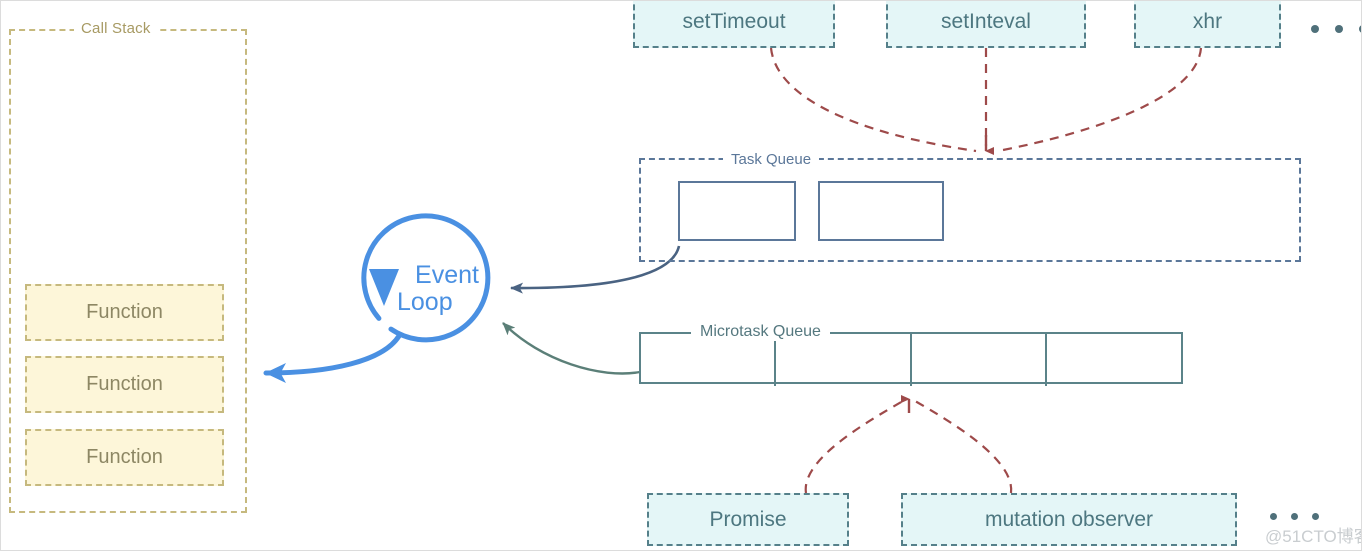 Image resolution: width=1362 pixels, height=551 pixels. What do you see at coordinates (1100, 100) in the screenshot?
I see `arrow-xhr-to-taskqueue` at bounding box center [1100, 100].